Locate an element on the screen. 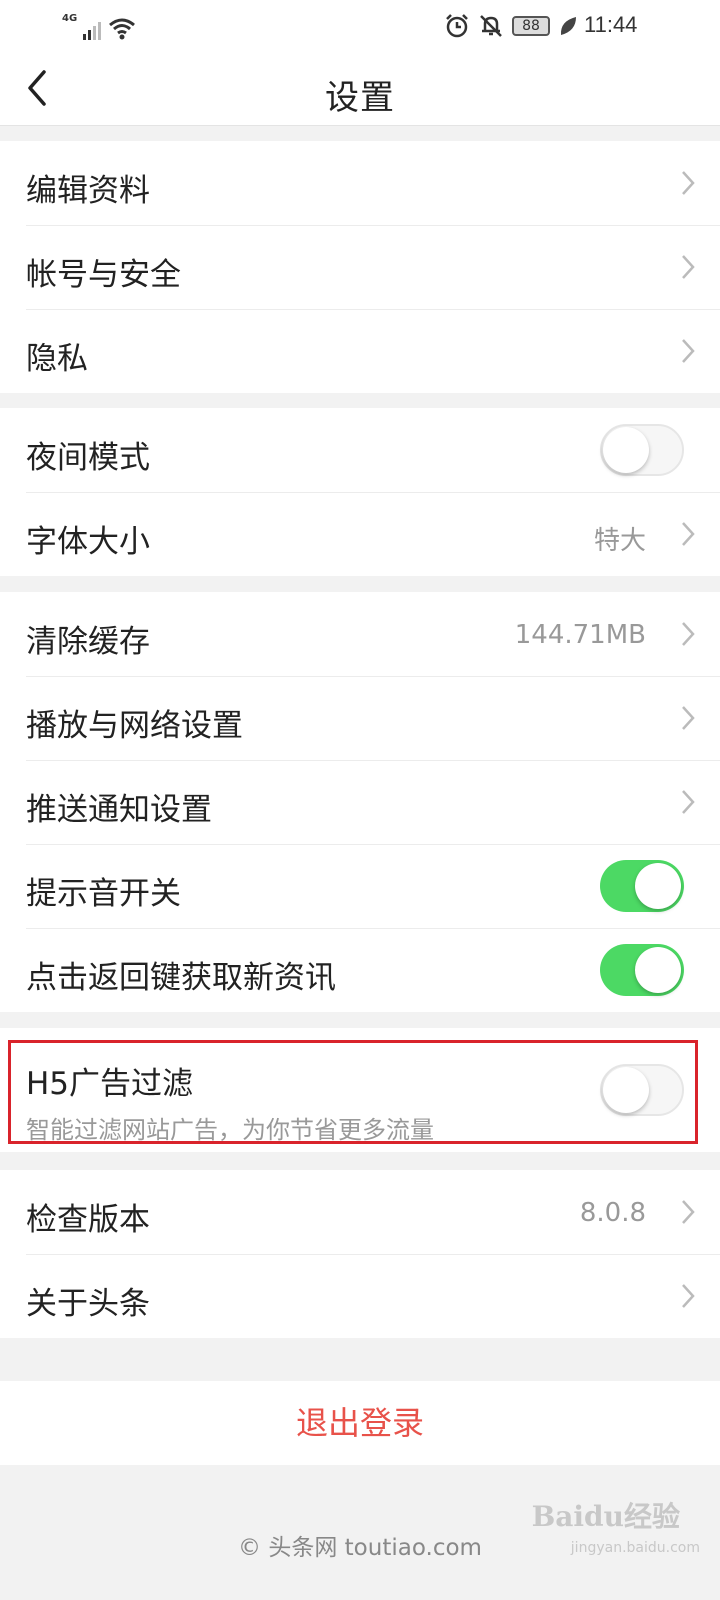  battery-icon: 88 is located at coordinates (531, 26).